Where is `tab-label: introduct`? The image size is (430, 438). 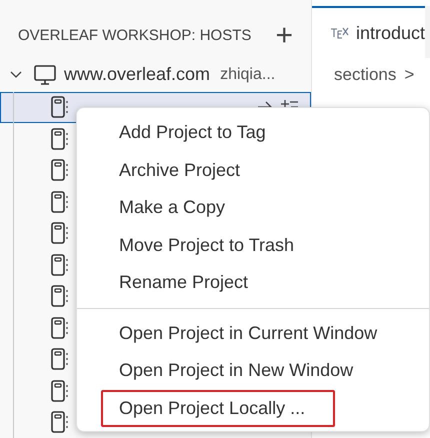 tab-label: introduct is located at coordinates (391, 33).